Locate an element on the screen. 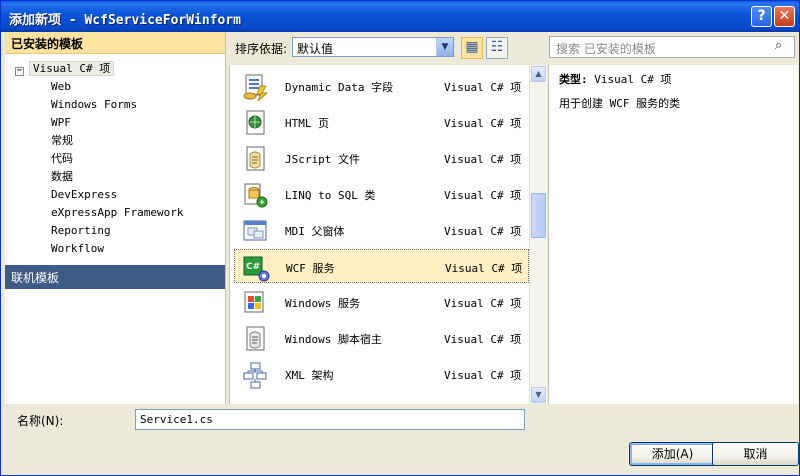 The height and width of the screenshot is (476, 800). svg-text: C# is located at coordinates (253, 267).